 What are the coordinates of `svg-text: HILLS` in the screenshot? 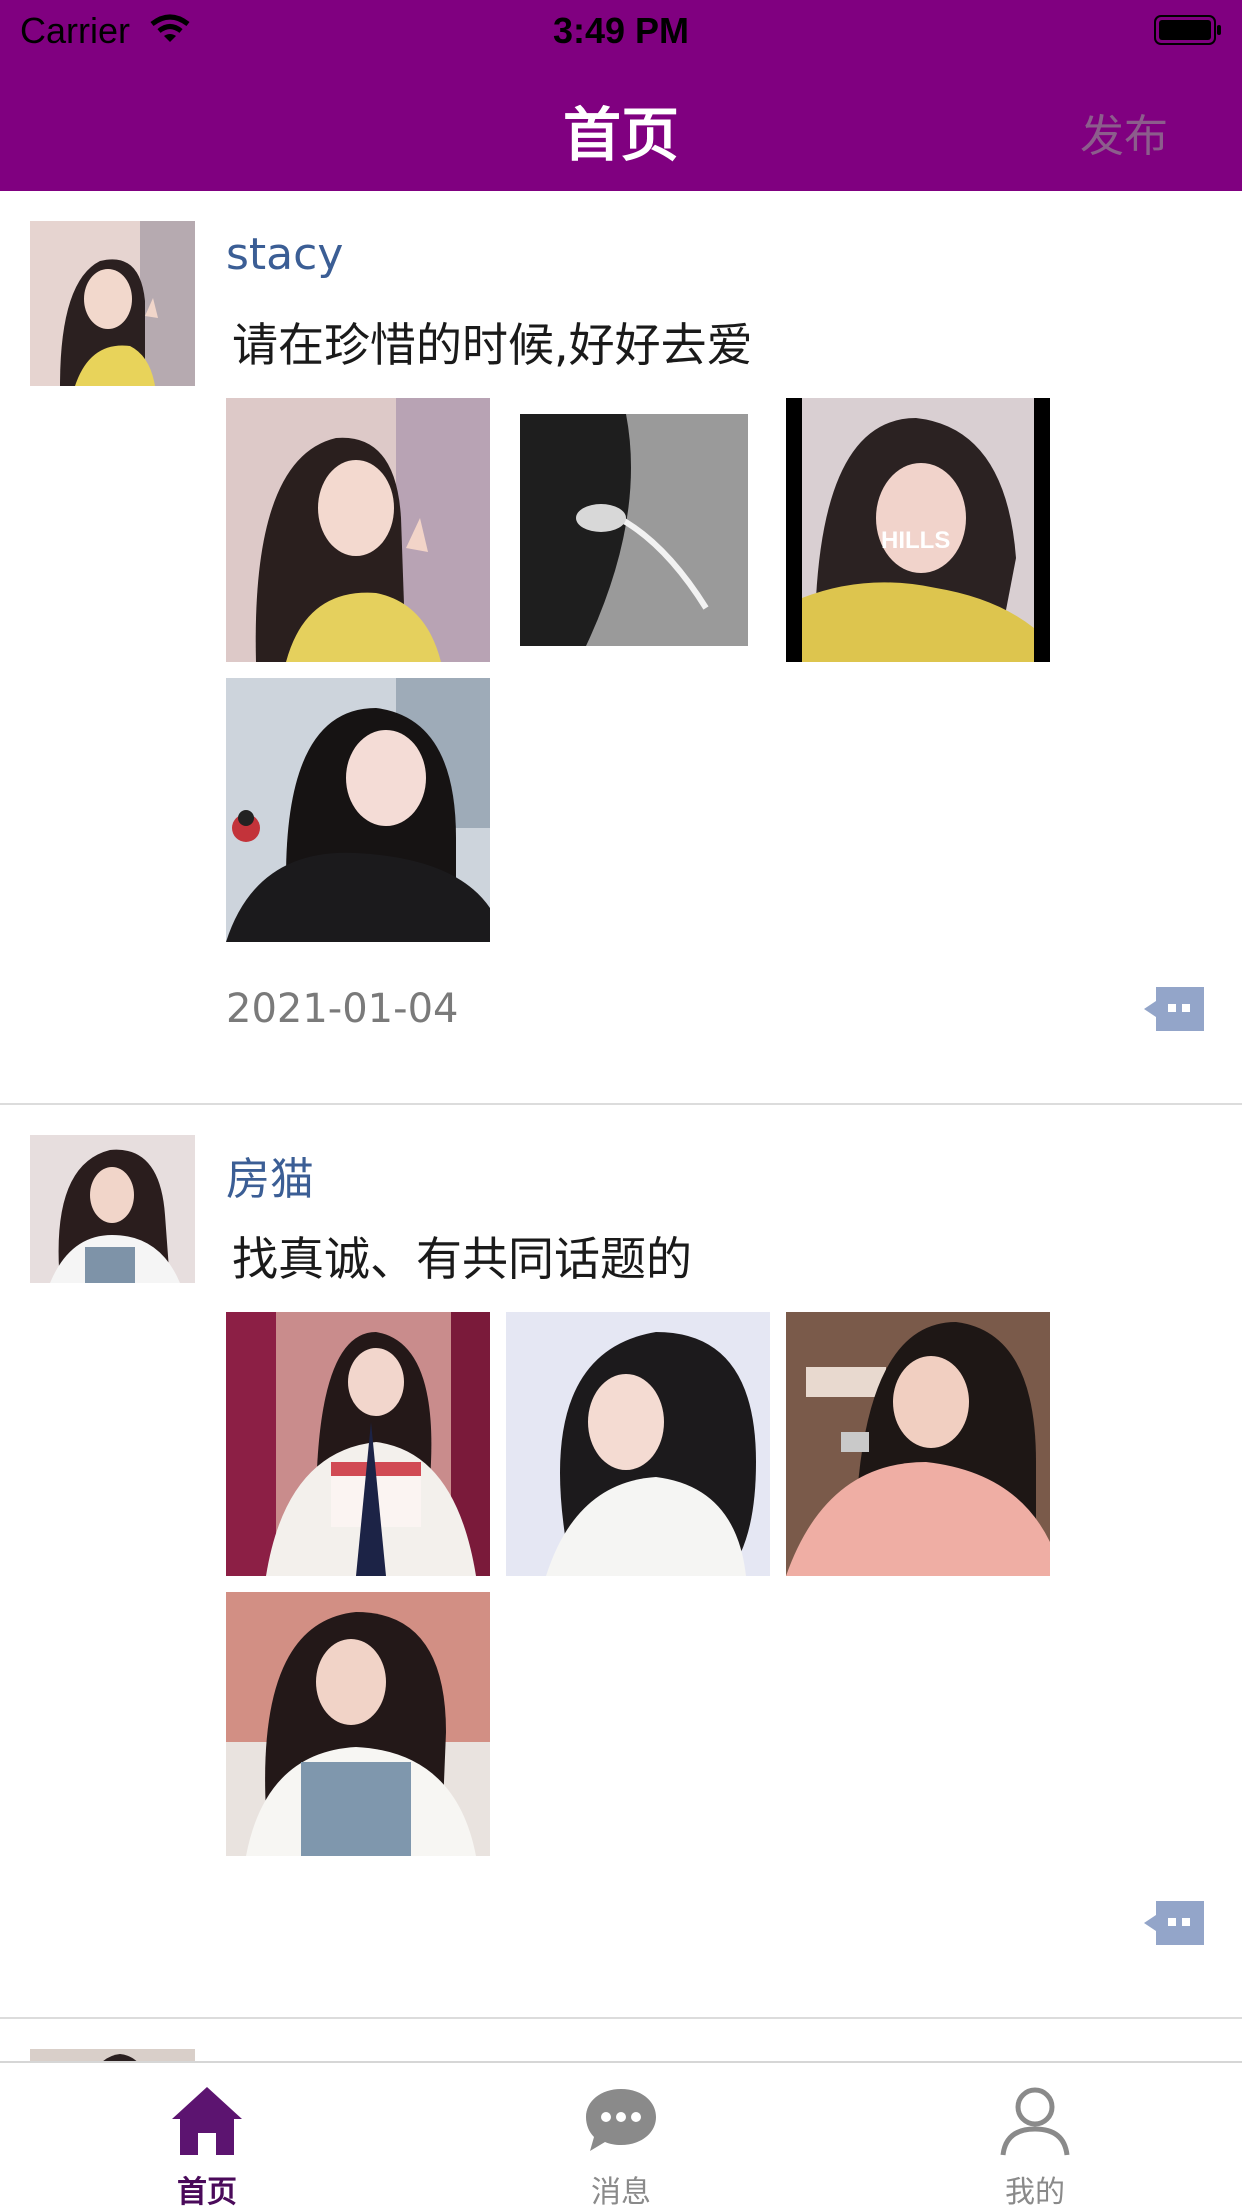 It's located at (915, 540).